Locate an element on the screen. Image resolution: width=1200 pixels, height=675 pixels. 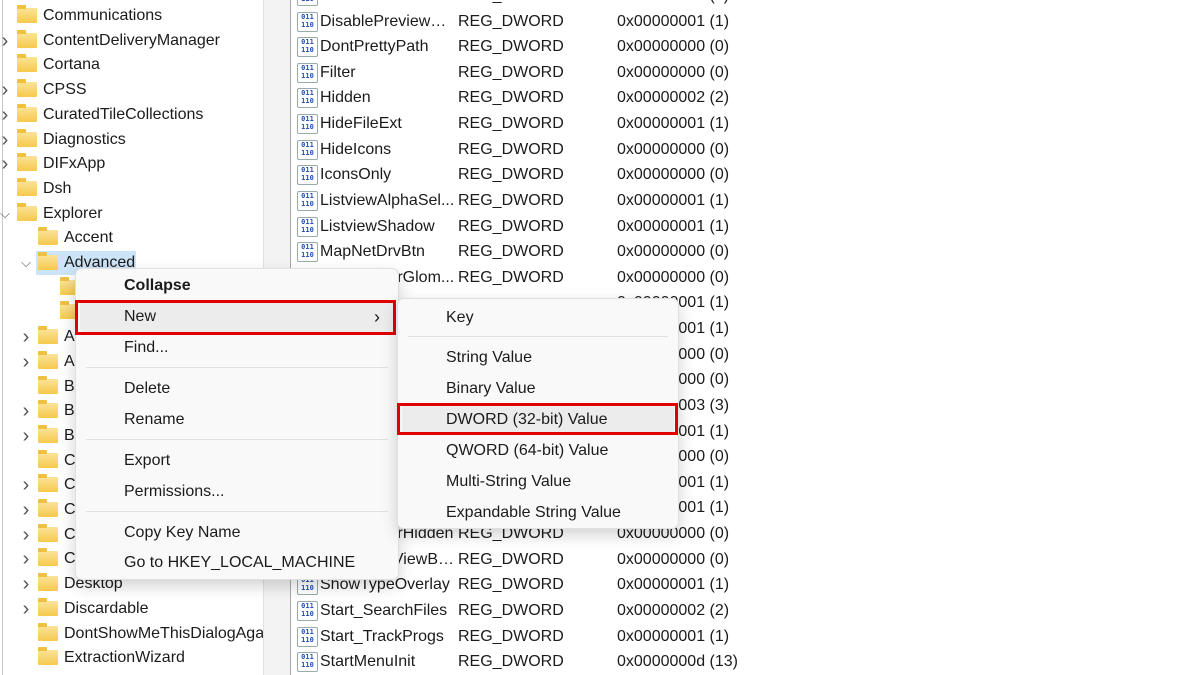
tree-item-label: B is located at coordinates (69, 386).